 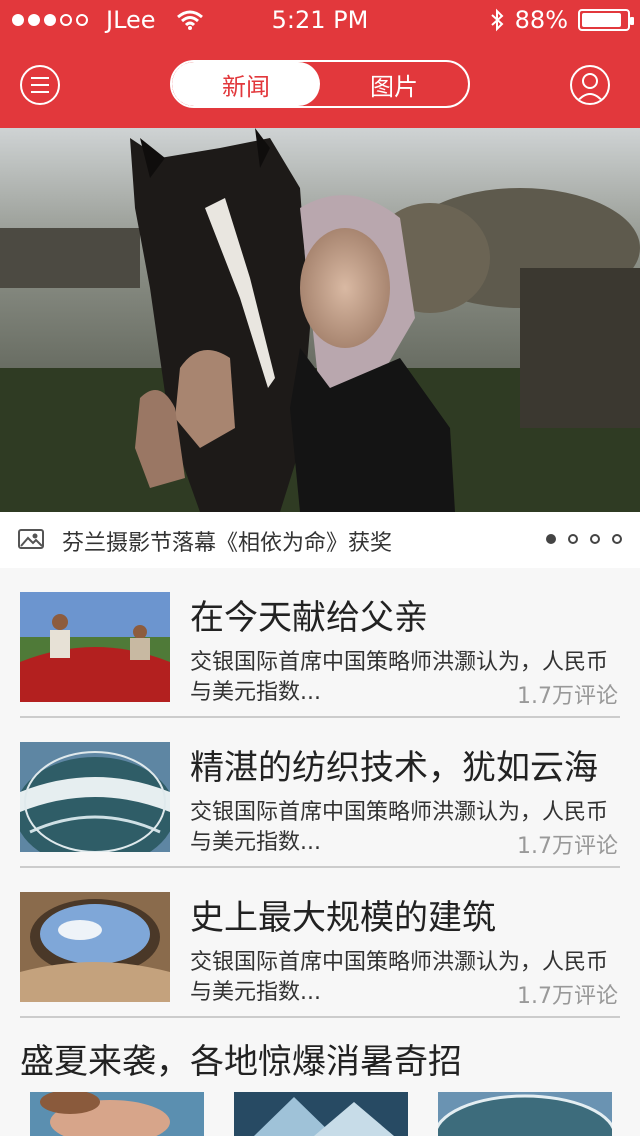 I want to click on tab-switcher: 新闻 图片, so click(x=320, y=84).